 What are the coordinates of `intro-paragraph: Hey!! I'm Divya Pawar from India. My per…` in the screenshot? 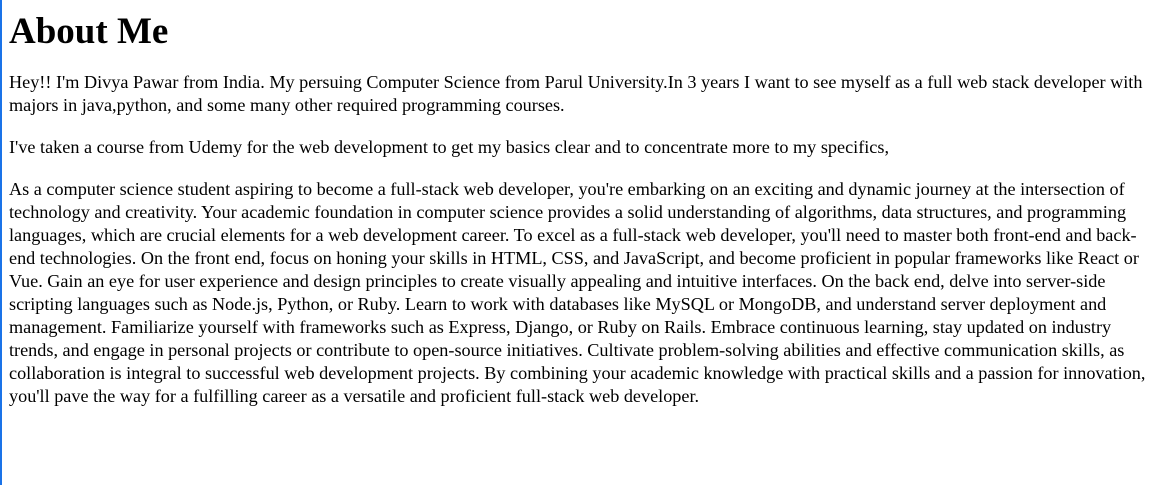 It's located at (576, 93).